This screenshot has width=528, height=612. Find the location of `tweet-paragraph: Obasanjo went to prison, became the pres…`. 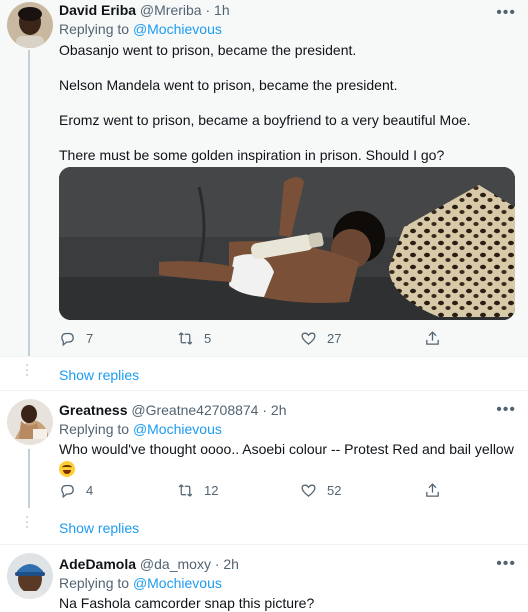

tweet-paragraph: Obasanjo went to prison, became the pres… is located at coordinates (208, 50).